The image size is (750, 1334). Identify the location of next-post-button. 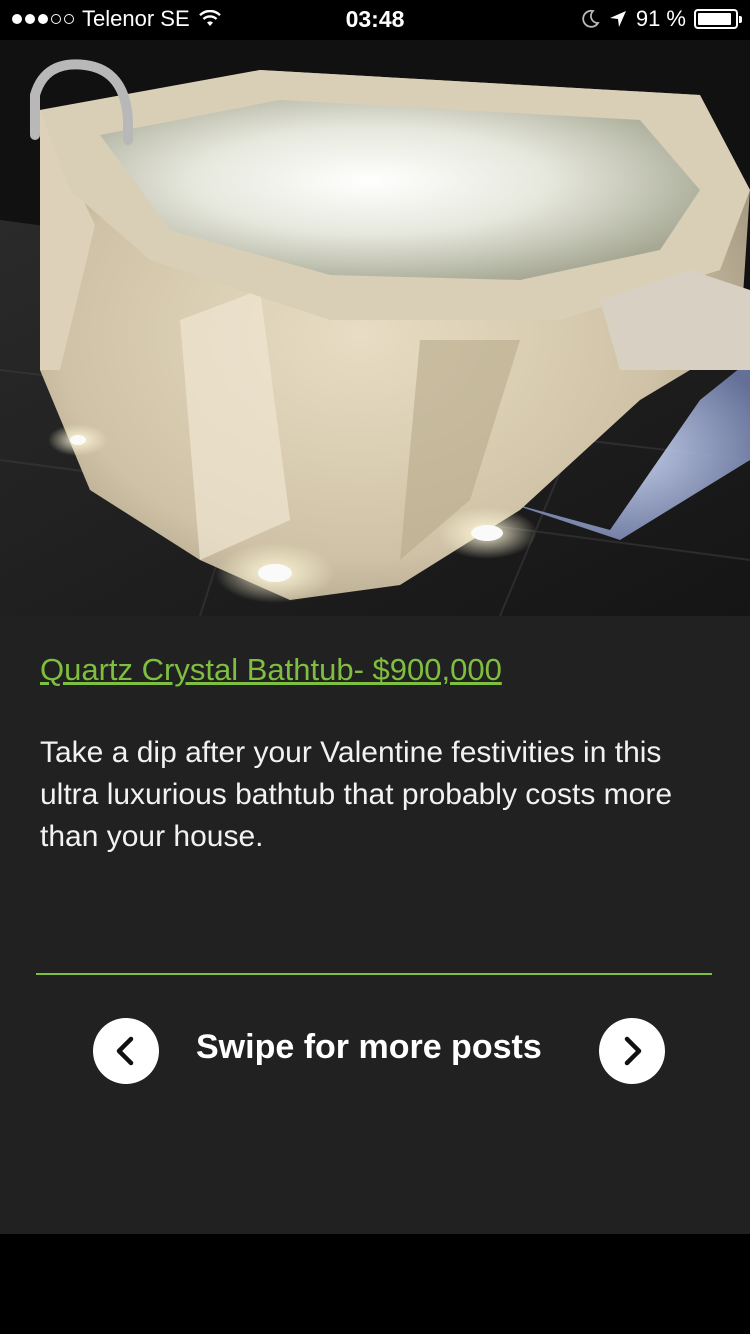
(632, 1051).